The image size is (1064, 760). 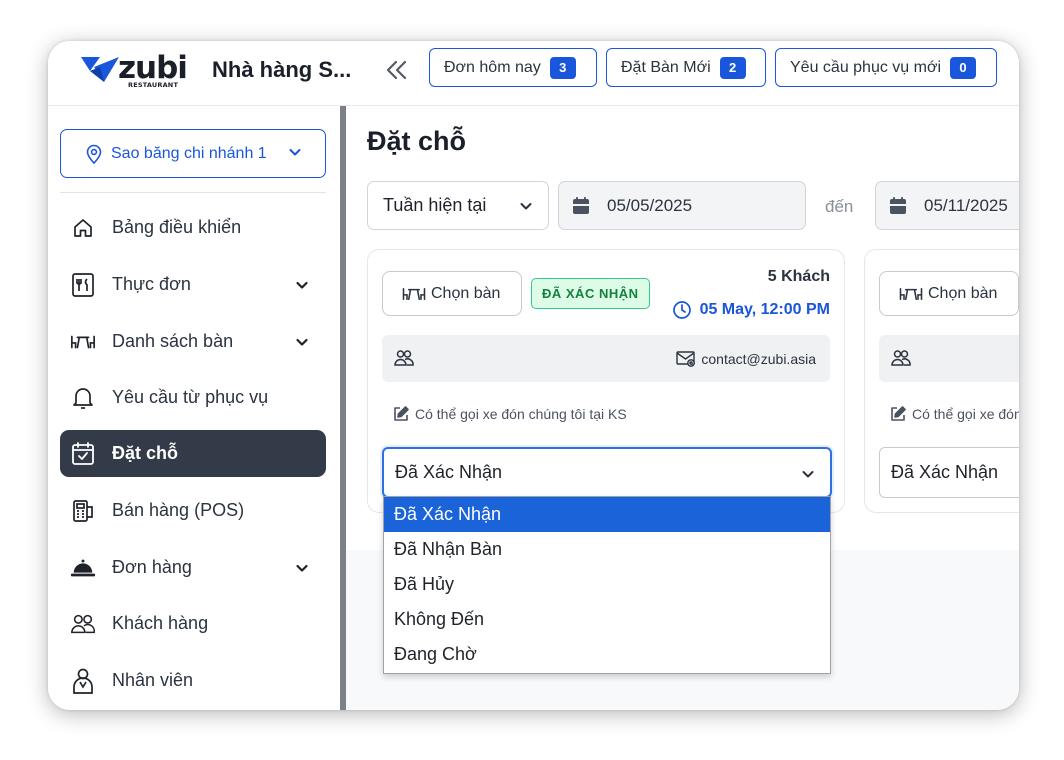 I want to click on reservation-note: Có thể gọi xe đón, so click(x=954, y=414).